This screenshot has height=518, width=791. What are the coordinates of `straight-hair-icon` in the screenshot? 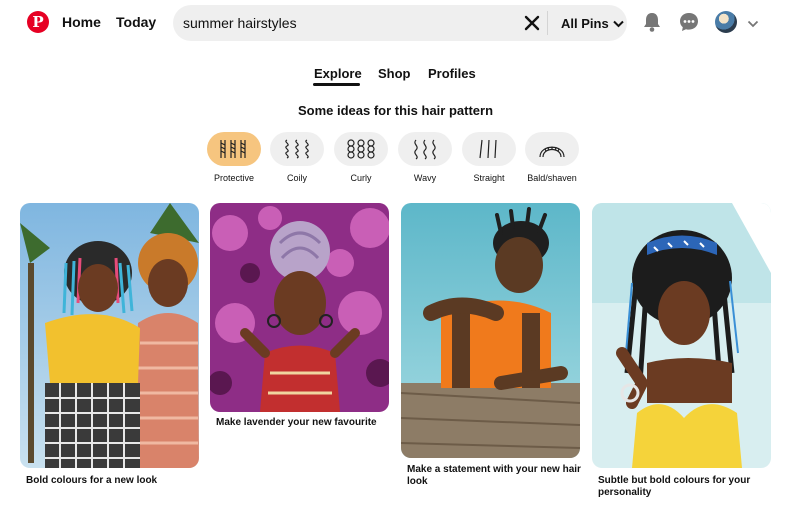 It's located at (488, 149).